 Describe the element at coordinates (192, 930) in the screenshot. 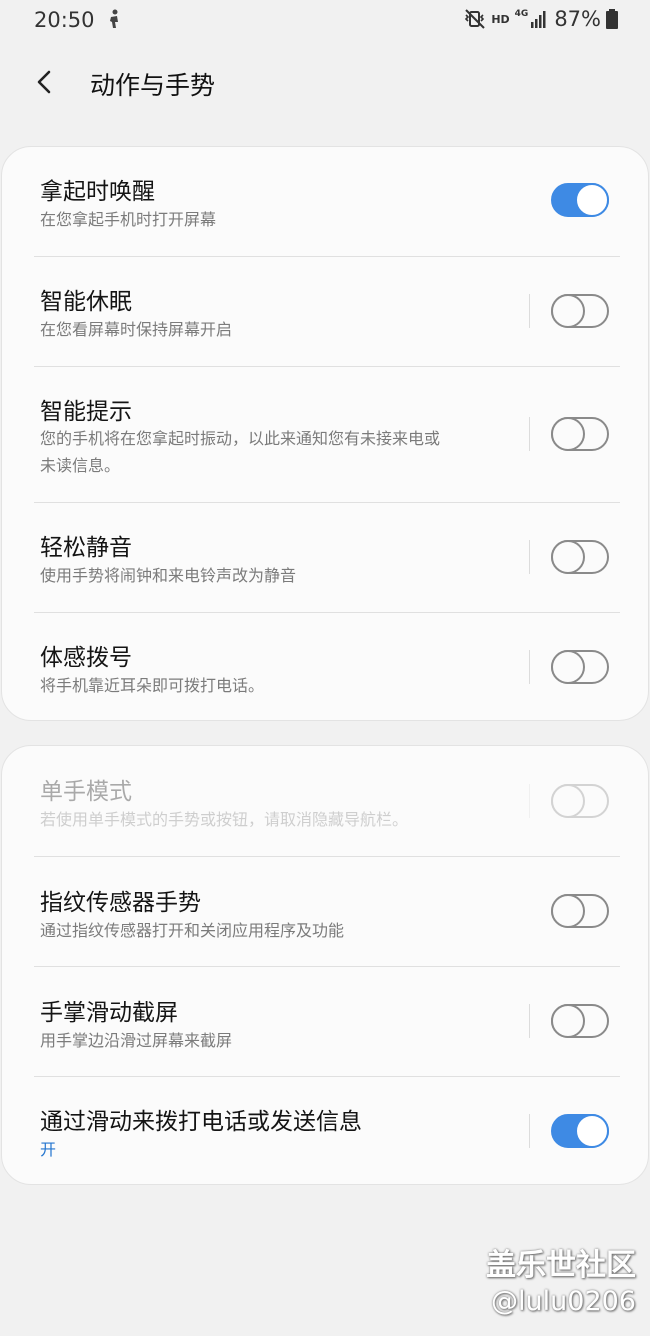

I see `setting-subtitle: 通过指纹传感器打开和关闭应用程序及功能` at that location.